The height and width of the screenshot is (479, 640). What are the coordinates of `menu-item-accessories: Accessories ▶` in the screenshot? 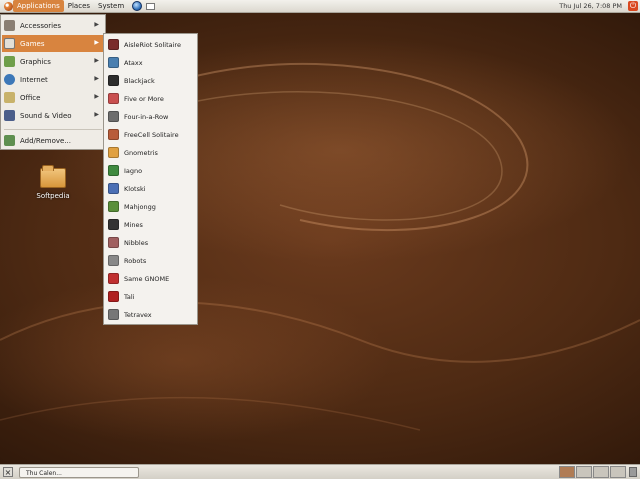 It's located at (53, 25).